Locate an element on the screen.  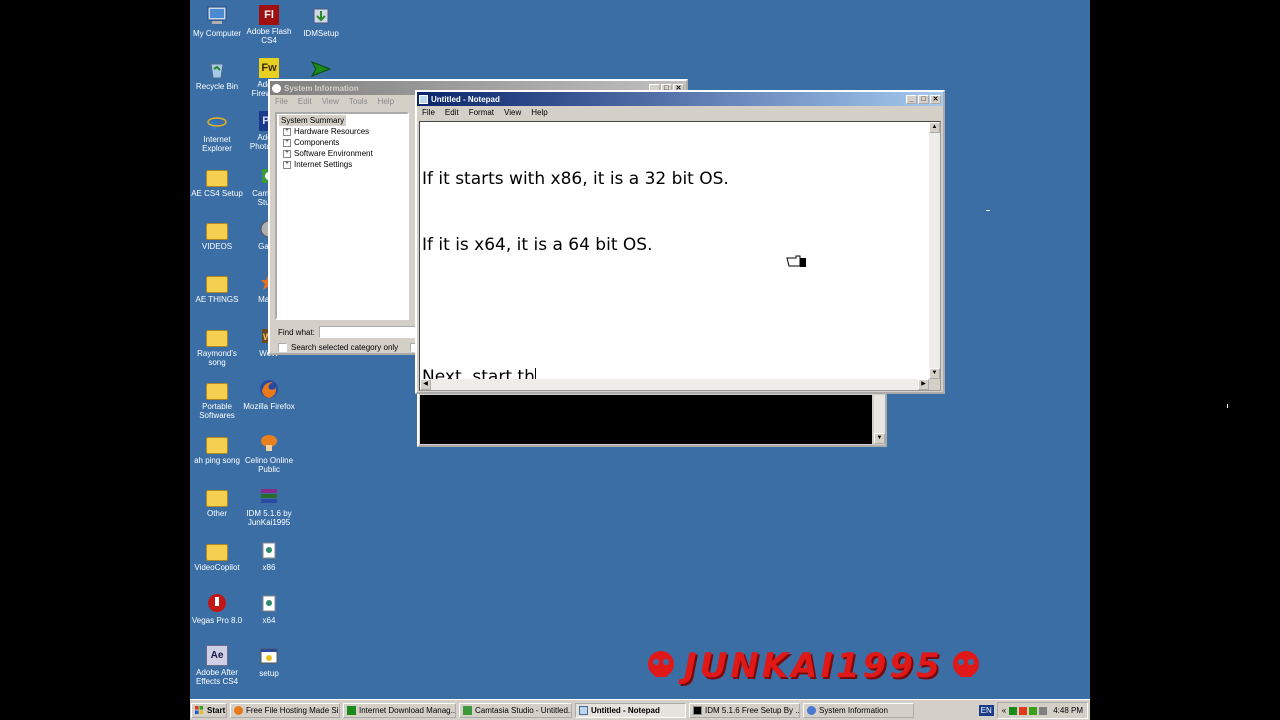
menu-format: Format is located at coordinates (481, 112).